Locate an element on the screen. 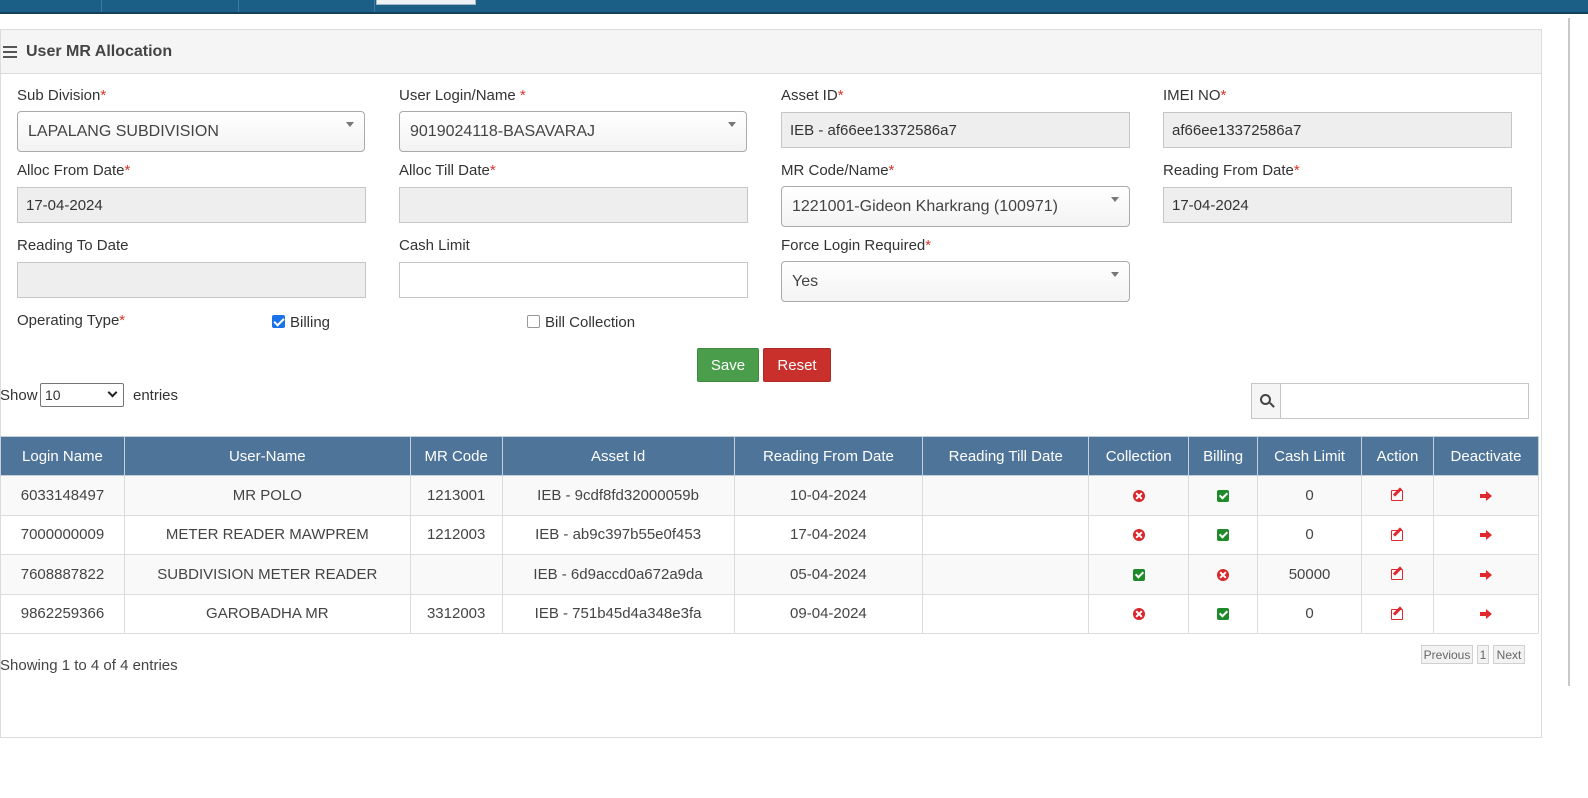 This screenshot has height=798, width=1588. cash-limit-input is located at coordinates (573, 280).